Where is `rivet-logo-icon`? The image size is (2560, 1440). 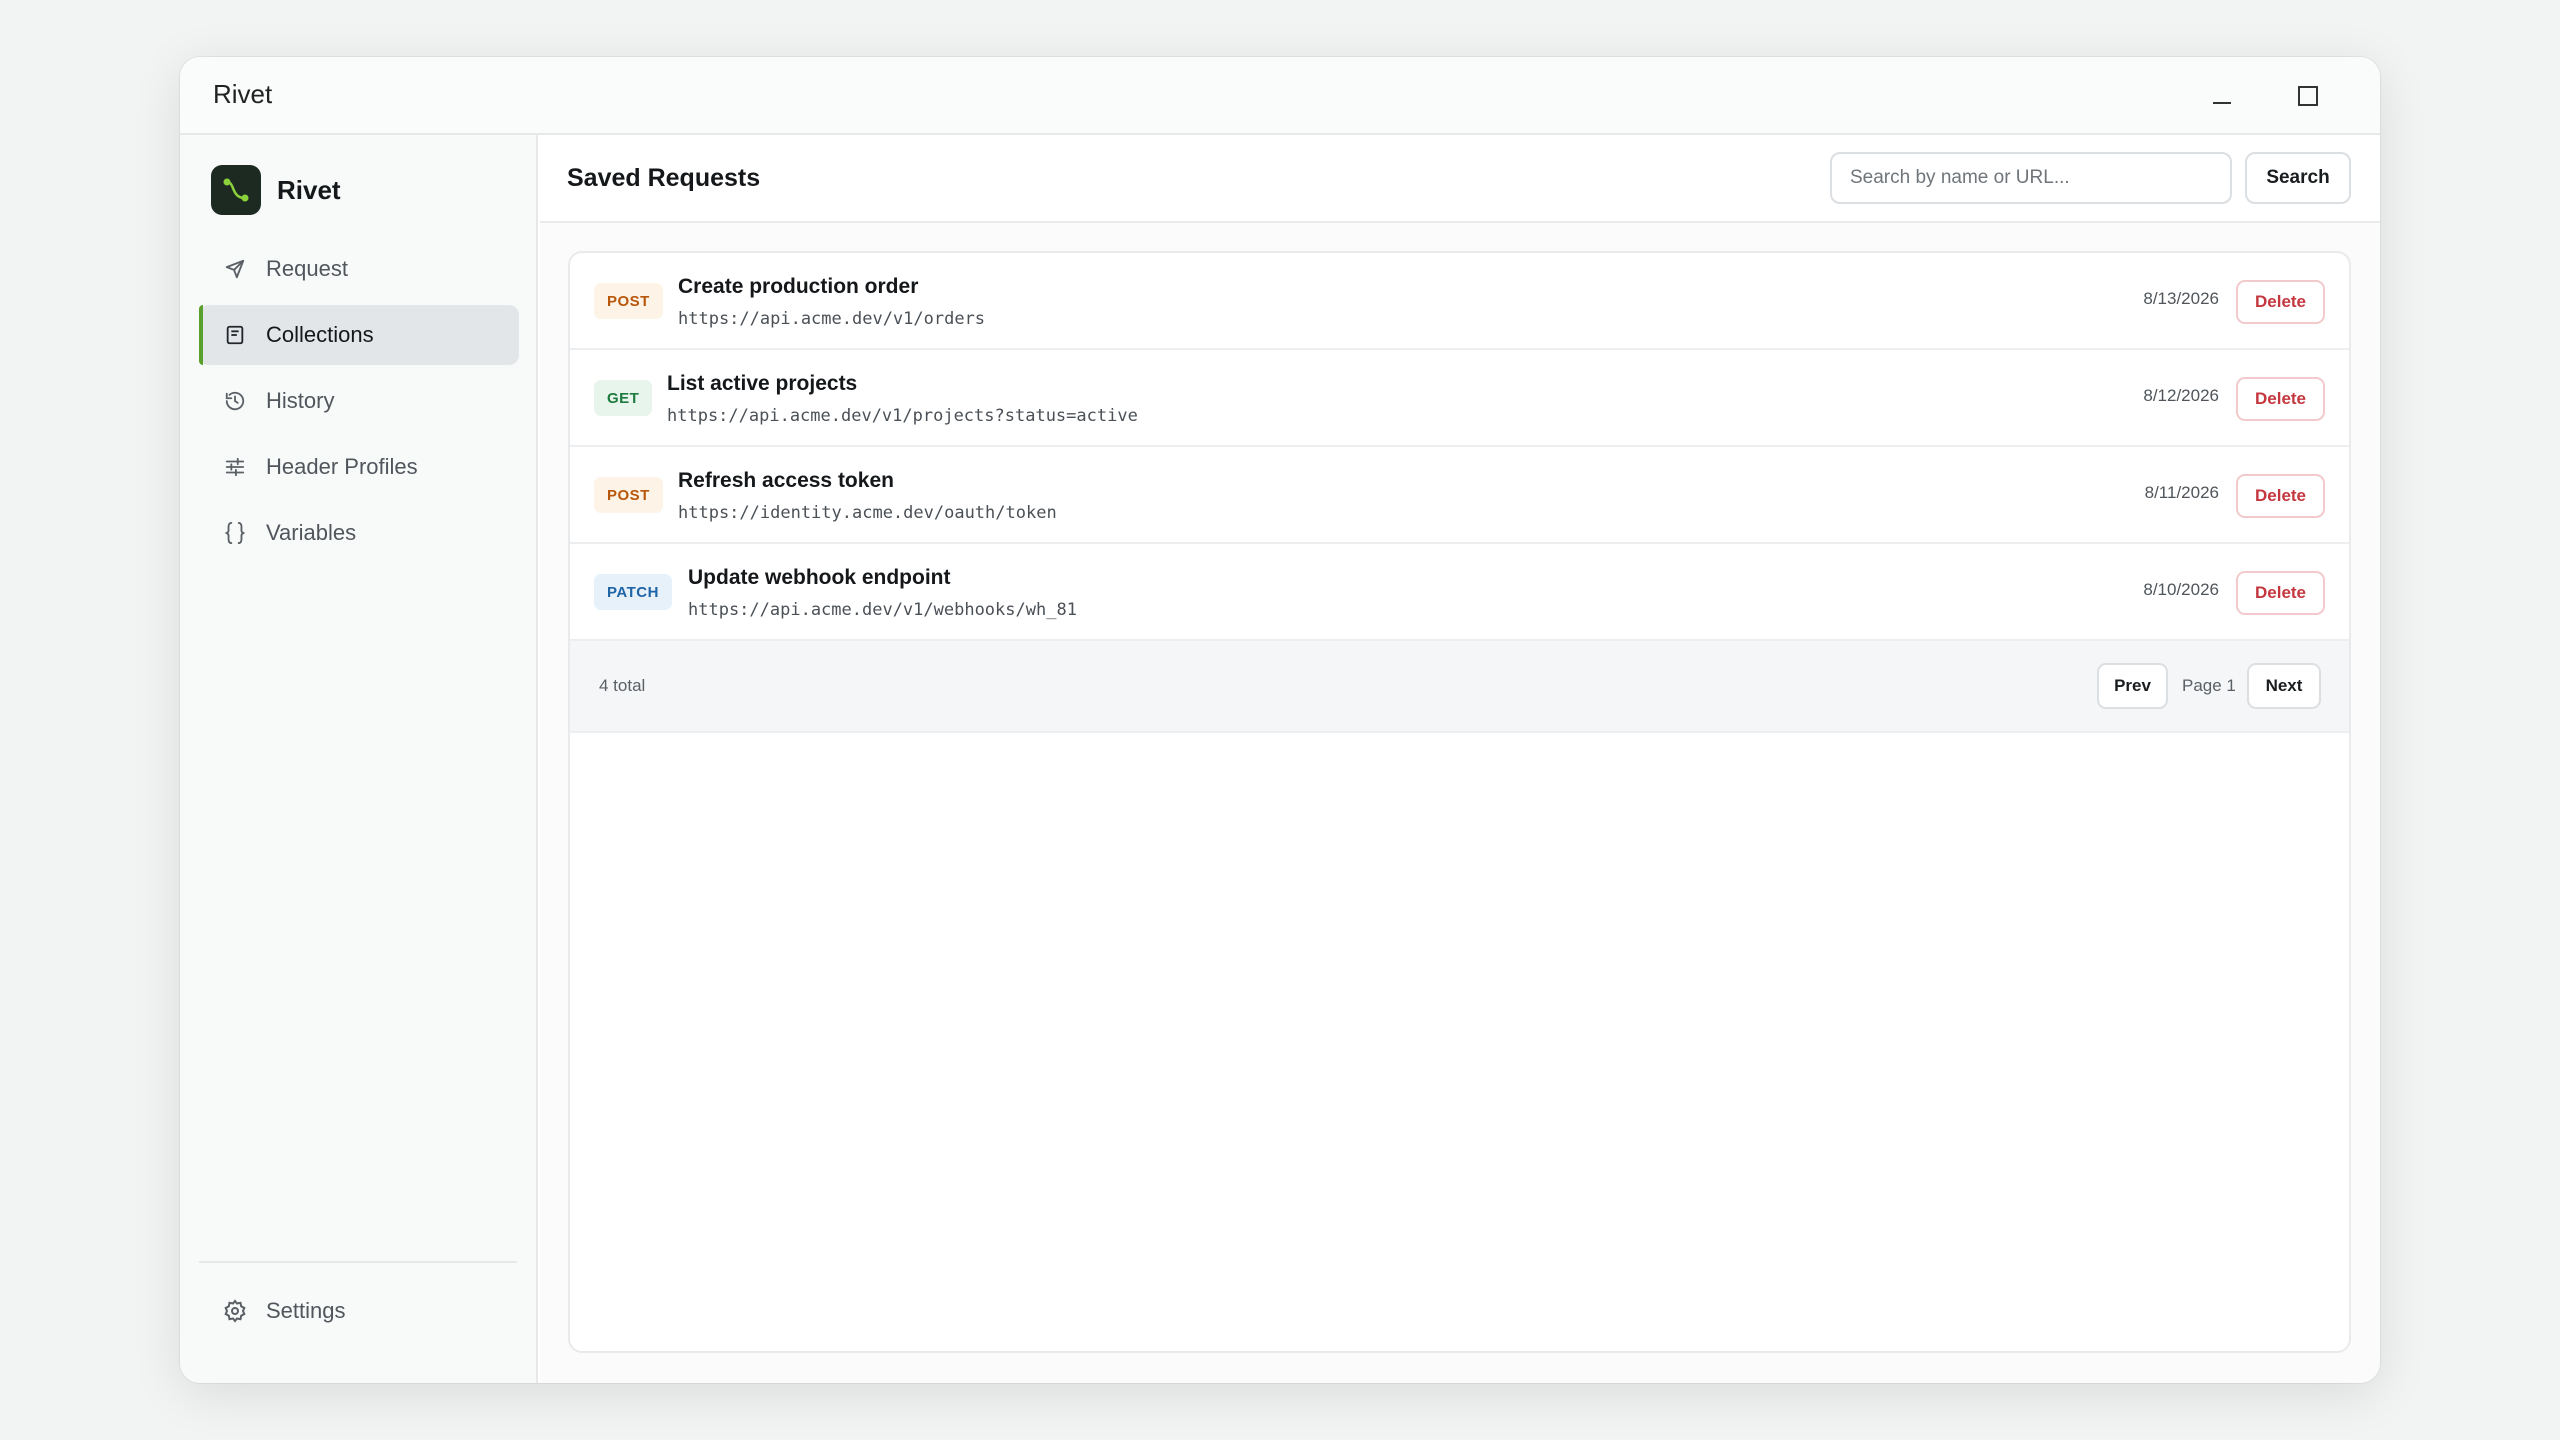
rivet-logo-icon is located at coordinates (236, 190).